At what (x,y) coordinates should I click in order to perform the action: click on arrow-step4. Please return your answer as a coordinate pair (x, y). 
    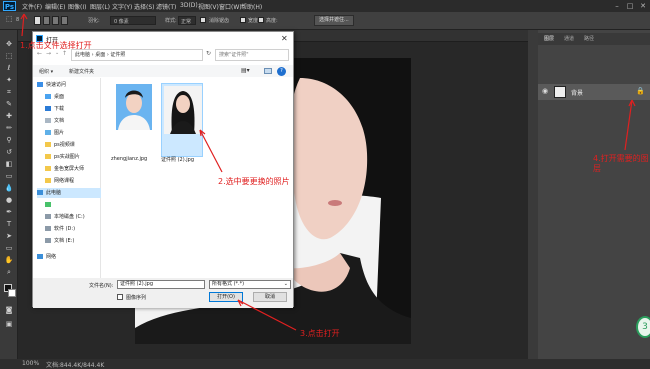
    Looking at the image, I should click on (628, 125).